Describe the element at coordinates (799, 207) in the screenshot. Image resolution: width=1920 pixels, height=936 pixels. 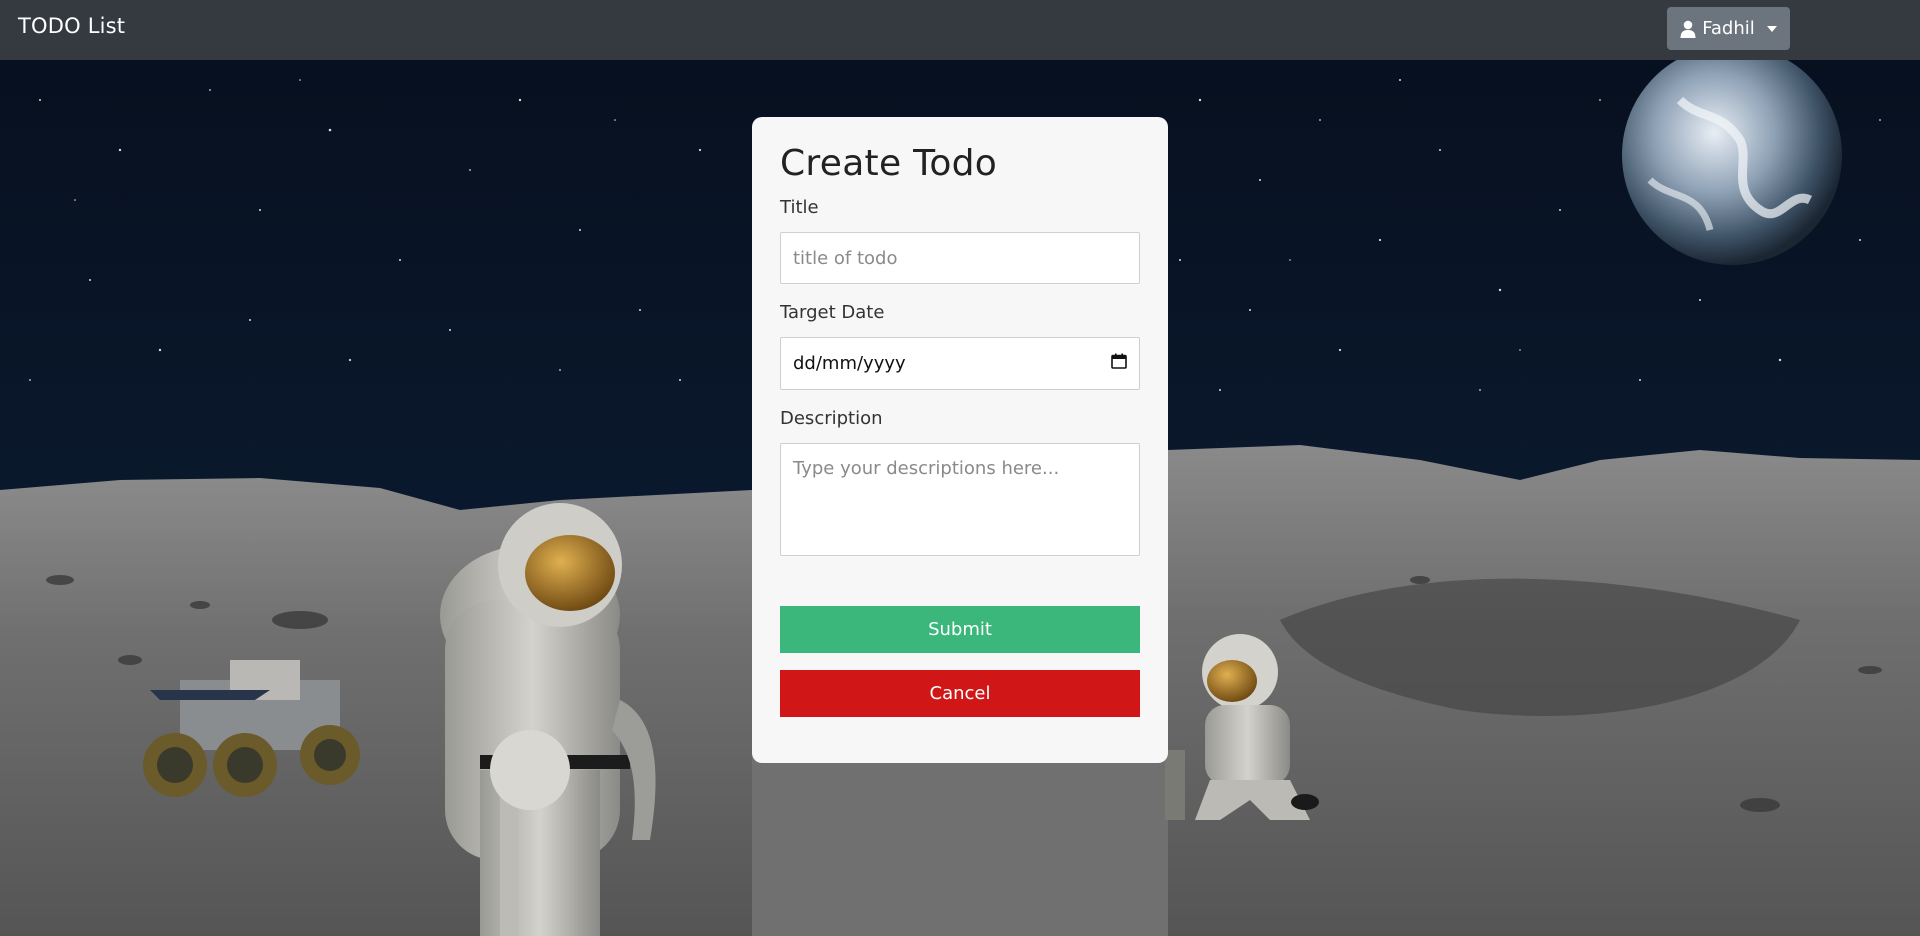
I see `title-label: Title` at that location.